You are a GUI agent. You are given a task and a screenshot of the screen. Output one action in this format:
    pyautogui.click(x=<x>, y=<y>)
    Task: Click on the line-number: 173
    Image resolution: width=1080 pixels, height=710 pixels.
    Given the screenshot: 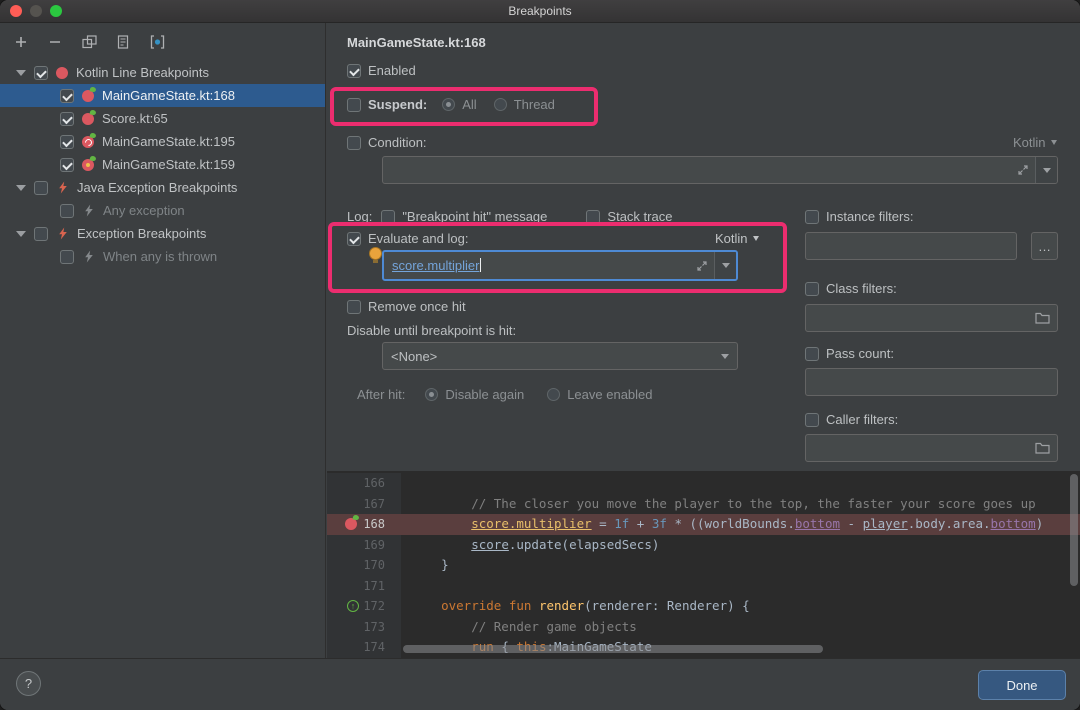 What is the action you would take?
    pyautogui.click(x=364, y=626)
    